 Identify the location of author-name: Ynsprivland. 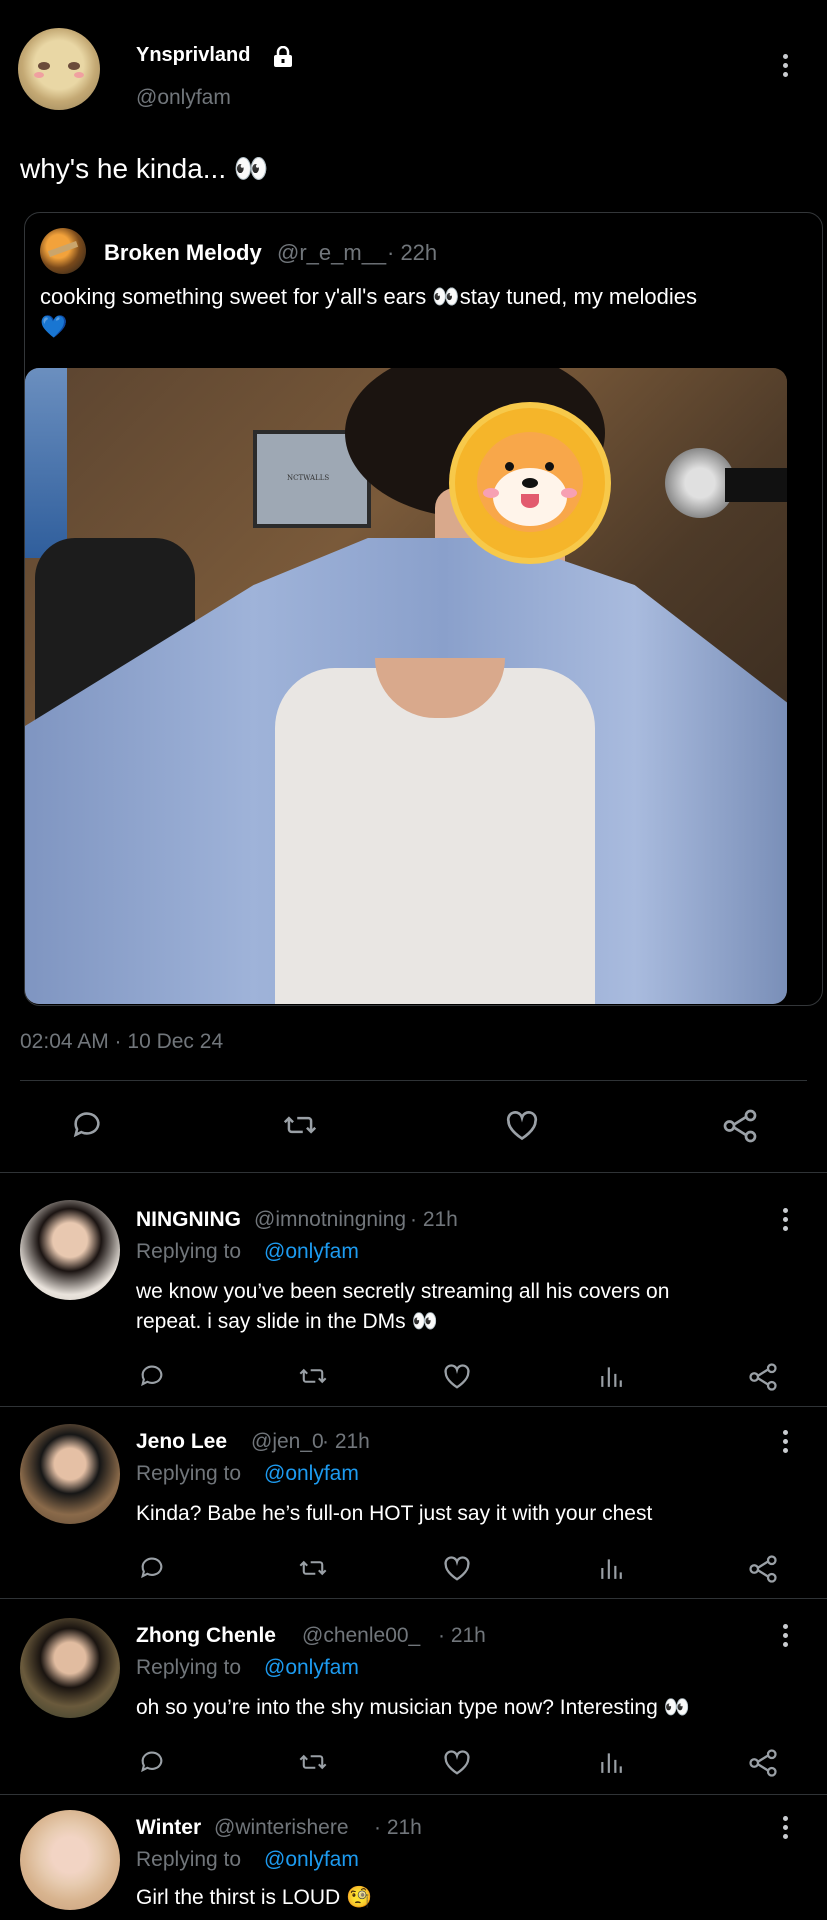
(193, 55).